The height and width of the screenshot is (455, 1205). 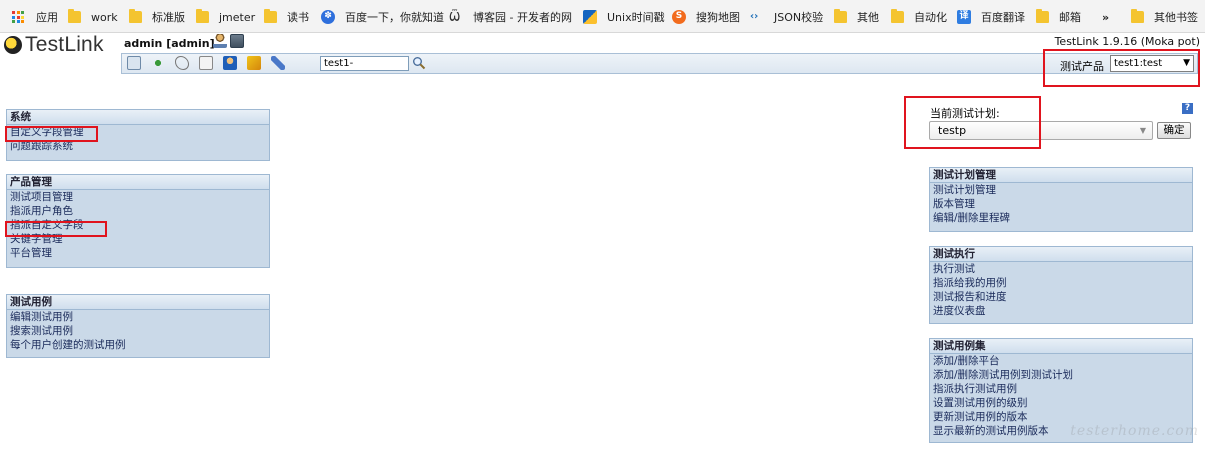 I want to click on translate-icon: 译, so click(x=964, y=17).